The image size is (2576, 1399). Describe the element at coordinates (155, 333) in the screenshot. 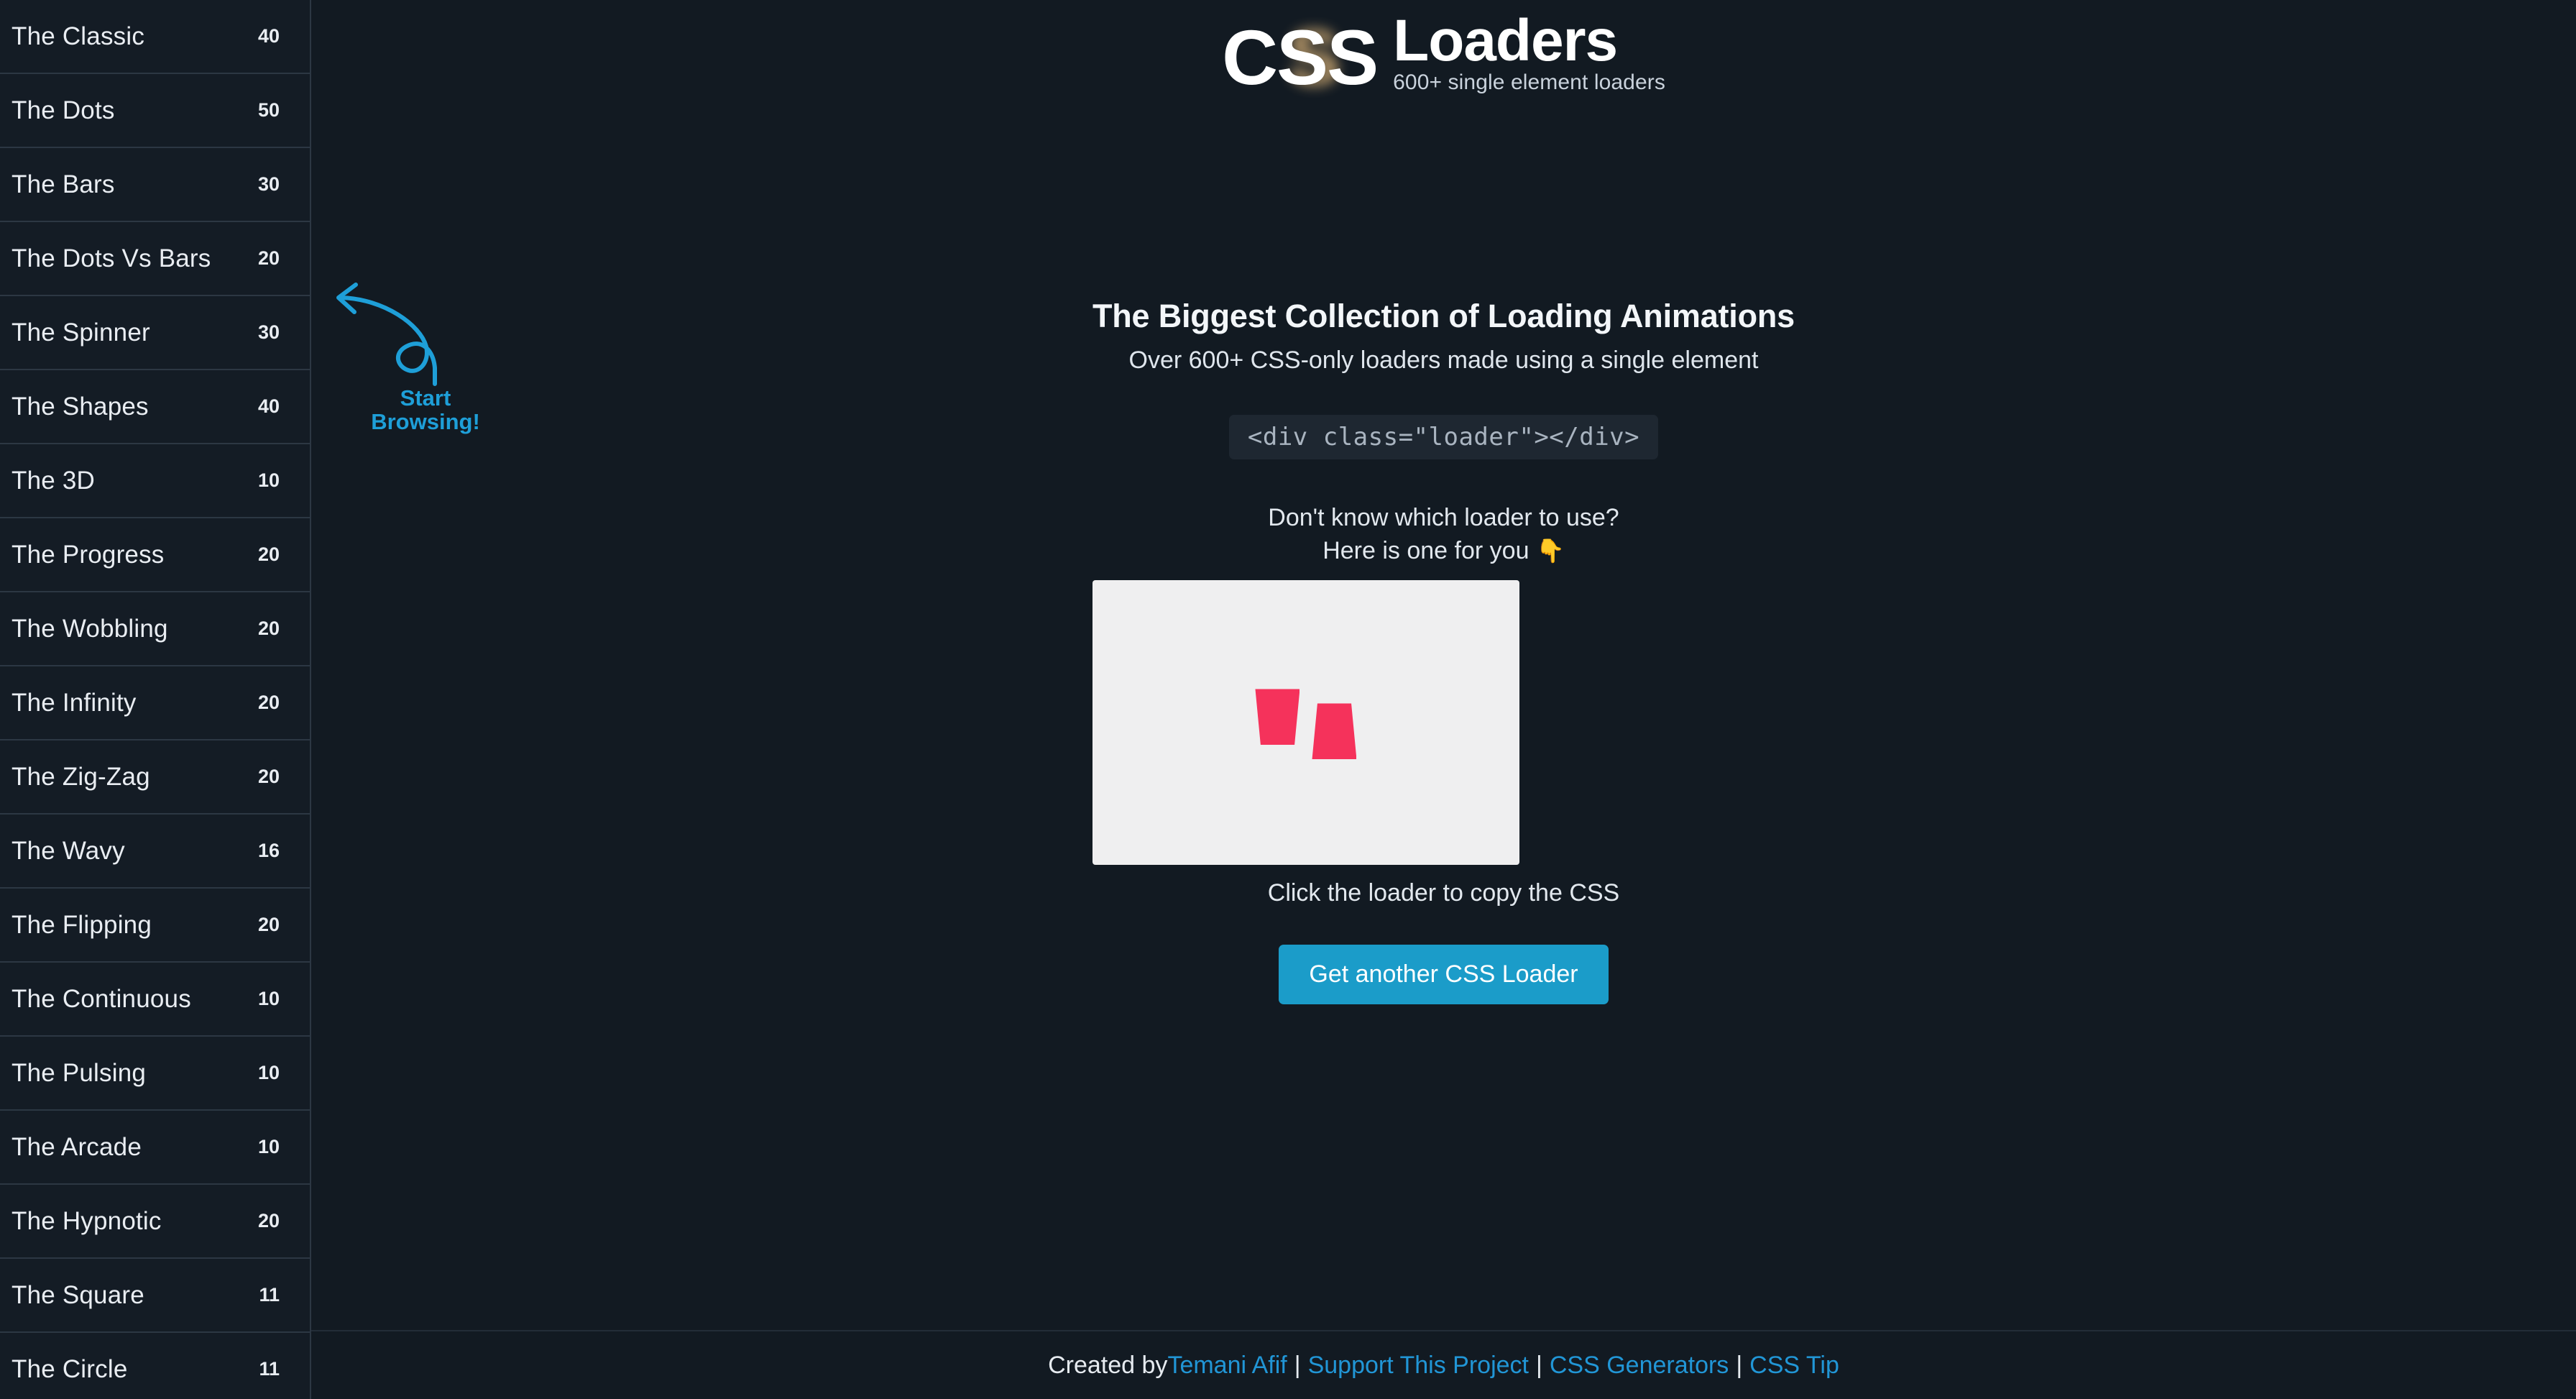

I see `sidebar-item-the-spinner: The Spinner 30` at that location.